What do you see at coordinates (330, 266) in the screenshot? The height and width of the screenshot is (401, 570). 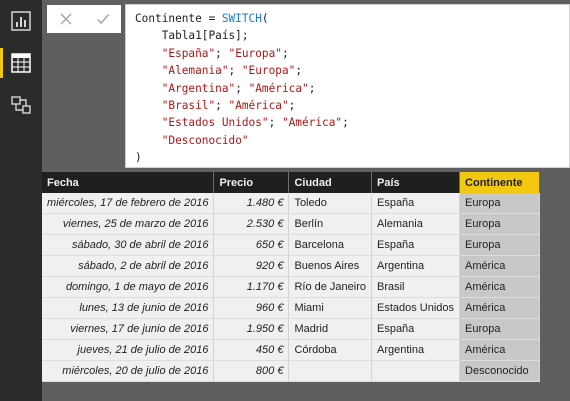 I see `cell-ciudad: Buenos Aires` at bounding box center [330, 266].